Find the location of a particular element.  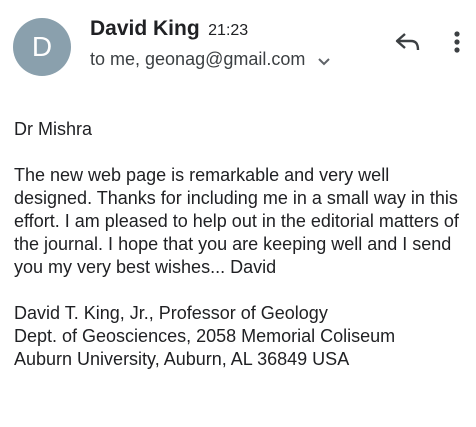

more-vert-icon is located at coordinates (457, 42).